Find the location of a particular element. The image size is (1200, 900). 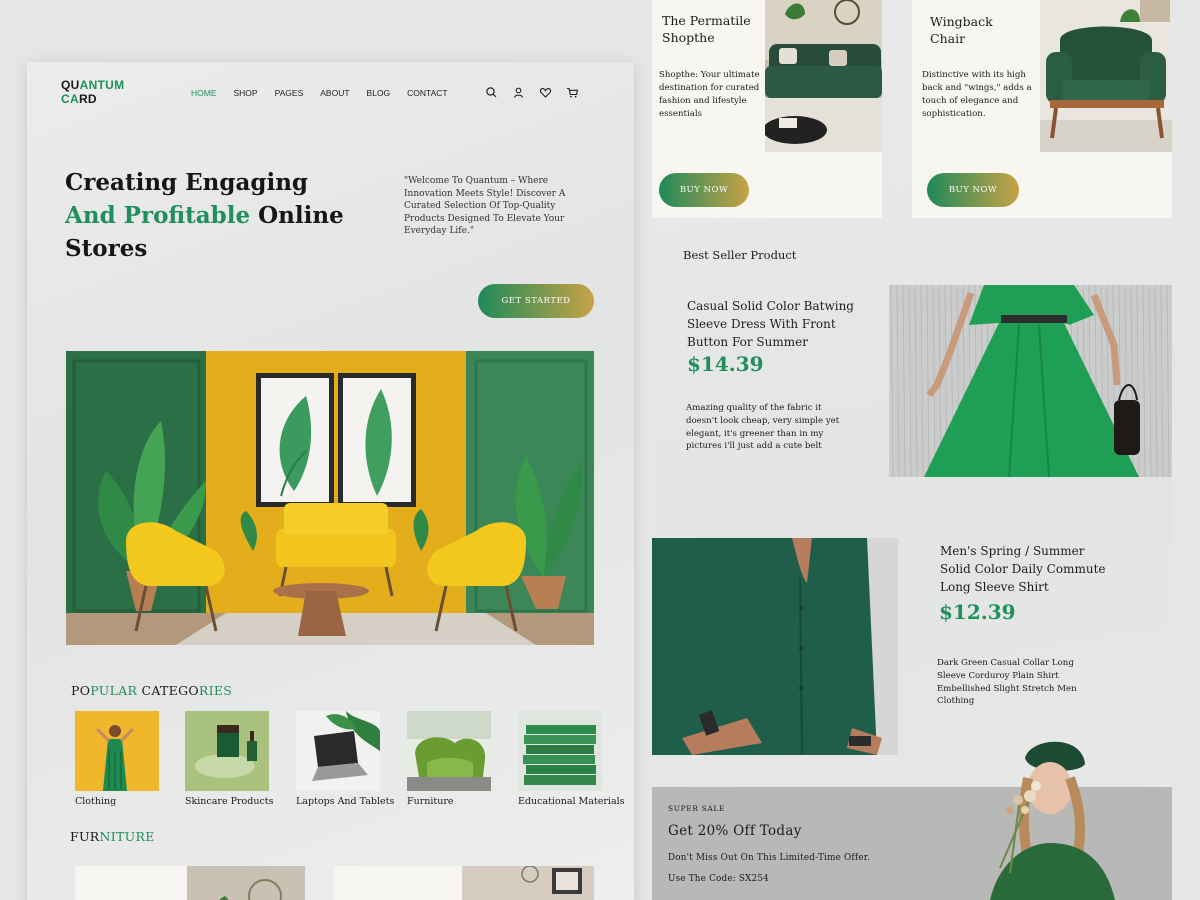

category-furniture-image is located at coordinates (449, 751).